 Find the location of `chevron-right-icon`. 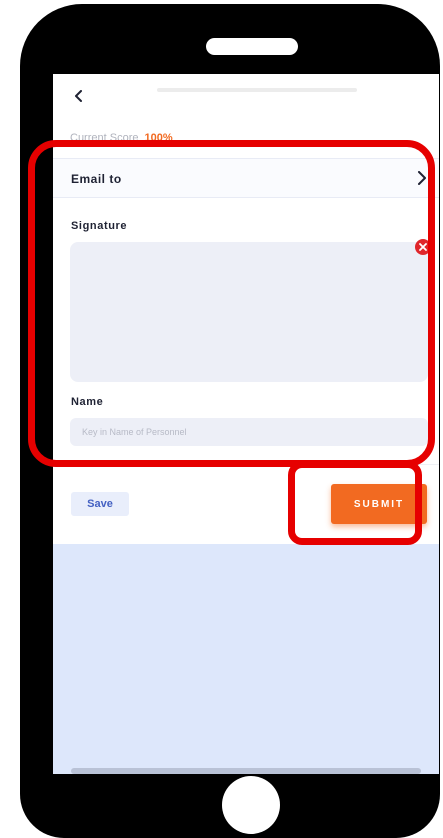

chevron-right-icon is located at coordinates (422, 178).